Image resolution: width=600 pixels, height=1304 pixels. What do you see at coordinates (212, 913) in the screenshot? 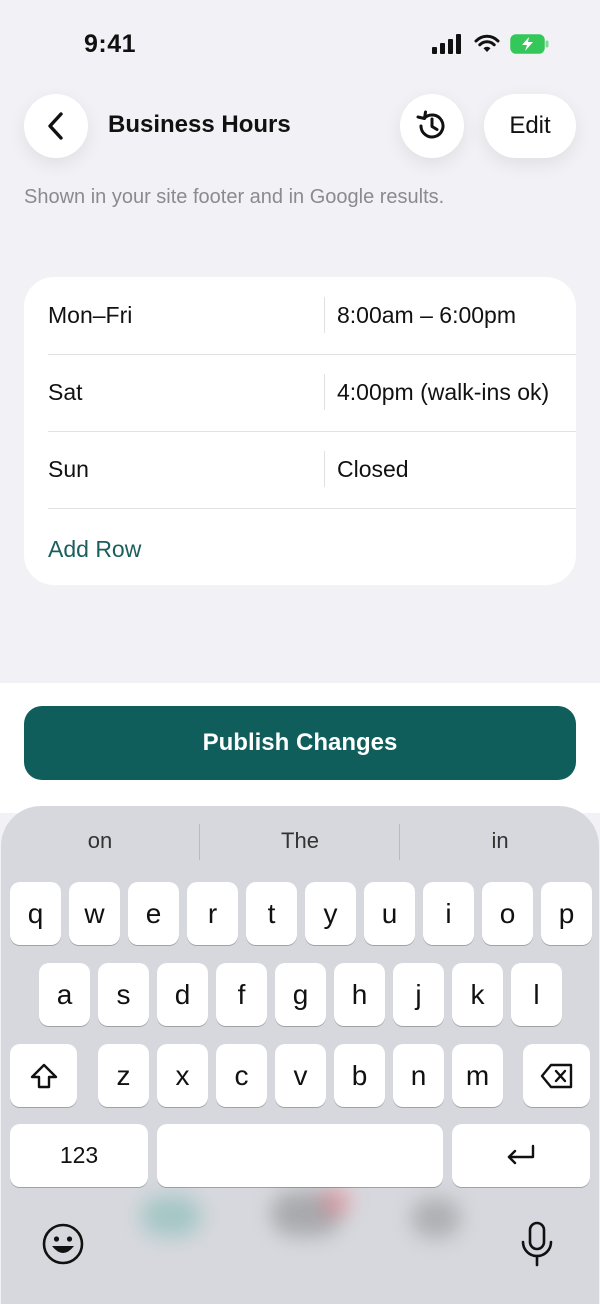
I see `key-r: r` at bounding box center [212, 913].